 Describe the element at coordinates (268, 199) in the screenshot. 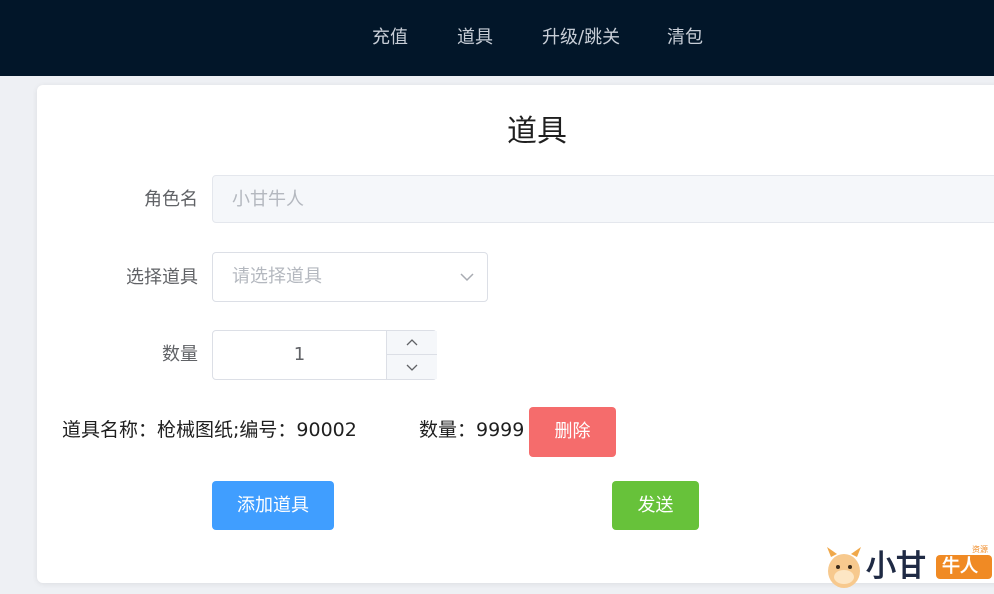

I see `role-name-value: 小甘牛人` at that location.